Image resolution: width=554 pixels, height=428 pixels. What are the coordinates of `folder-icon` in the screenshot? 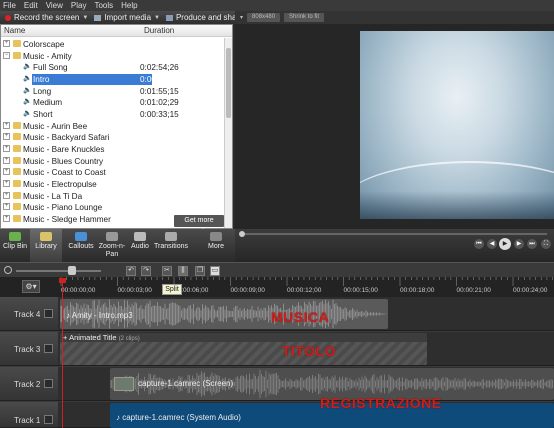 It's located at (17, 43).